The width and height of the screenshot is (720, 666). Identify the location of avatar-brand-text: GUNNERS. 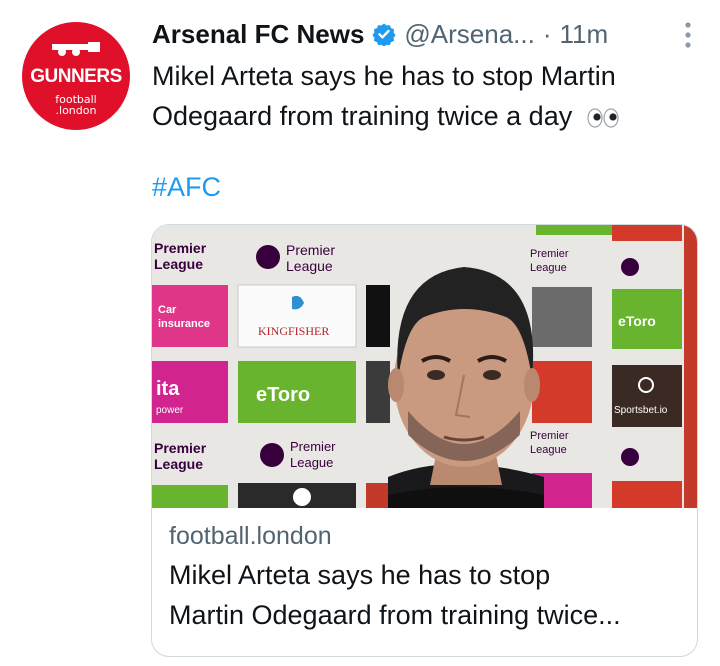
(76, 76).